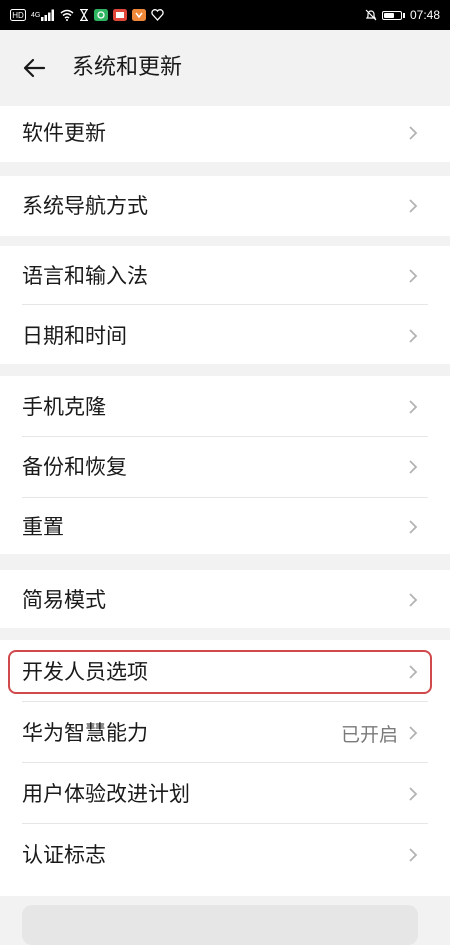 Image resolution: width=450 pixels, height=945 pixels. What do you see at coordinates (225, 407) in the screenshot?
I see `settings-item-phone-clone: 手机克隆` at bounding box center [225, 407].